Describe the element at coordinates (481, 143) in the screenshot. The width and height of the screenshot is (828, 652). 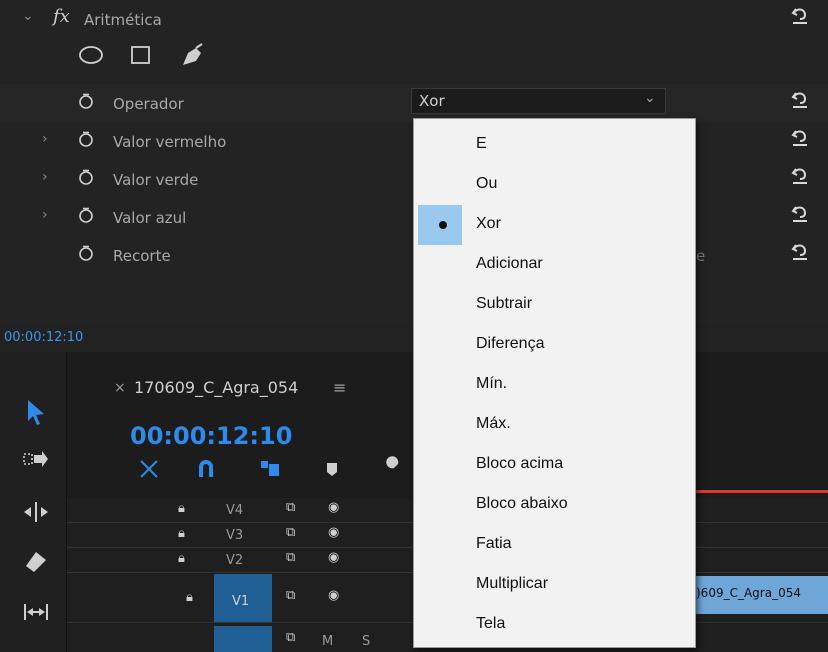
I see `menu-item-label: E` at that location.